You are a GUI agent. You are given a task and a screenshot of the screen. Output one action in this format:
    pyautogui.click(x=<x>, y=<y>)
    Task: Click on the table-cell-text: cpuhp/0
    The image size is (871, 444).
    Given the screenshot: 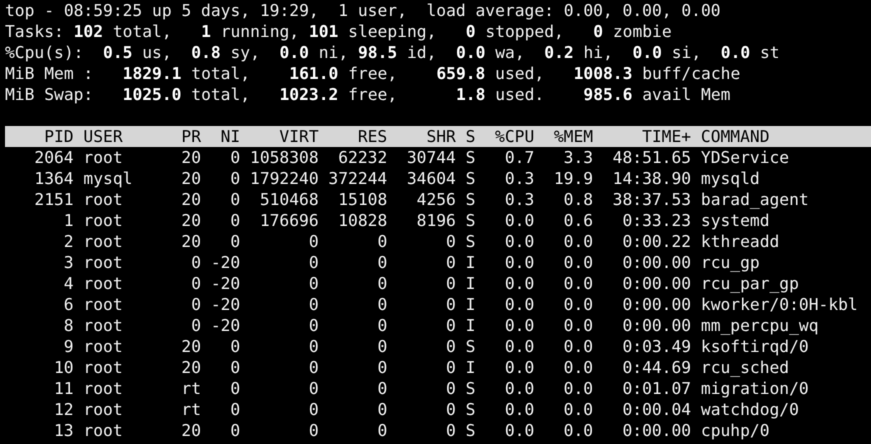 What is the action you would take?
    pyautogui.click(x=735, y=430)
    